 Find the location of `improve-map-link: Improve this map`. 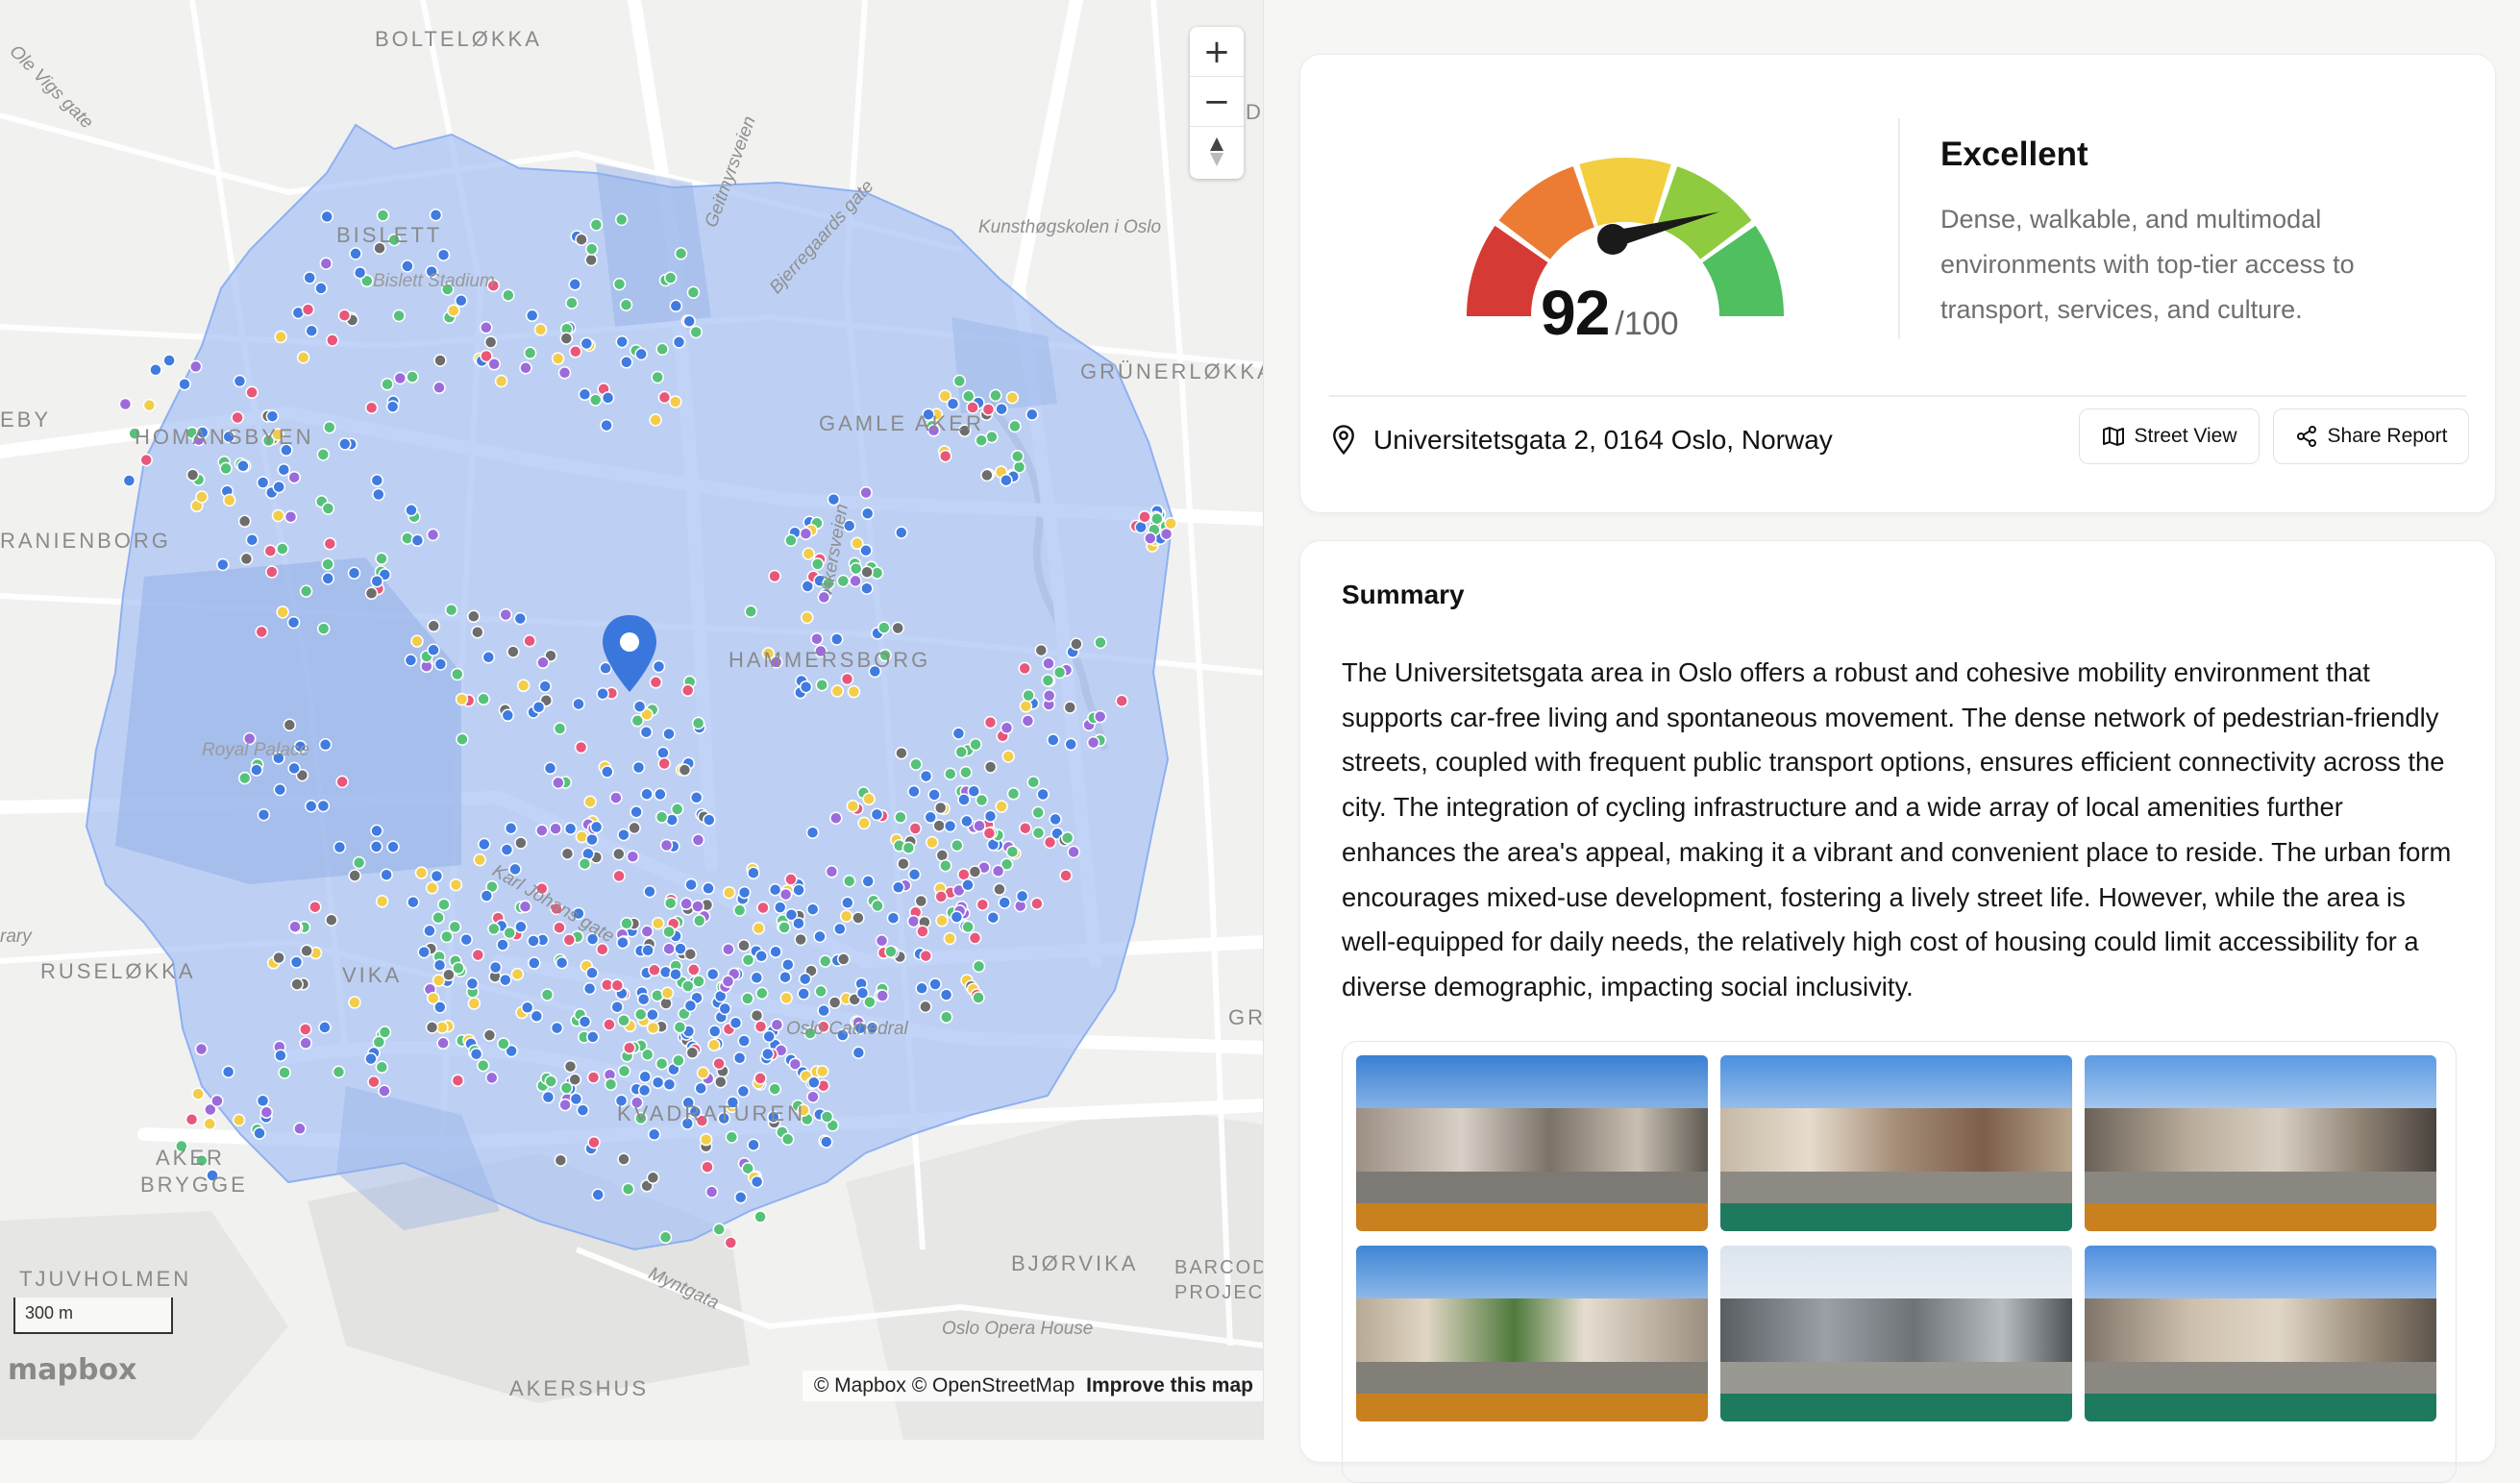

improve-map-link: Improve this map is located at coordinates (1169, 1385).